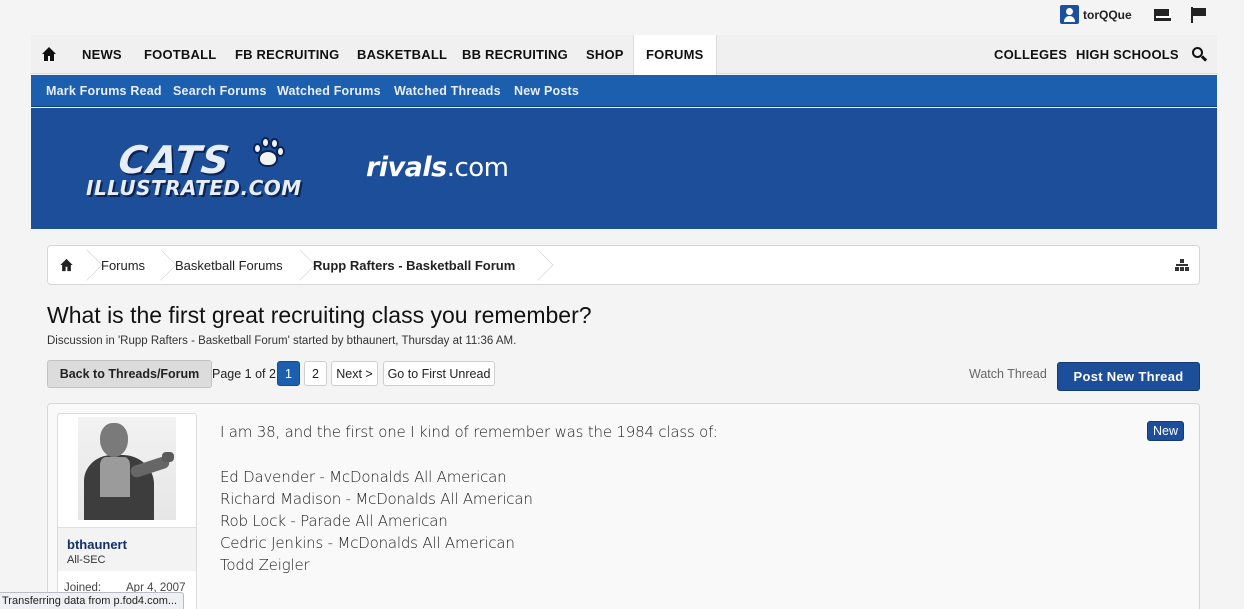 The height and width of the screenshot is (609, 1244). I want to click on search-icon, so click(1200, 54).